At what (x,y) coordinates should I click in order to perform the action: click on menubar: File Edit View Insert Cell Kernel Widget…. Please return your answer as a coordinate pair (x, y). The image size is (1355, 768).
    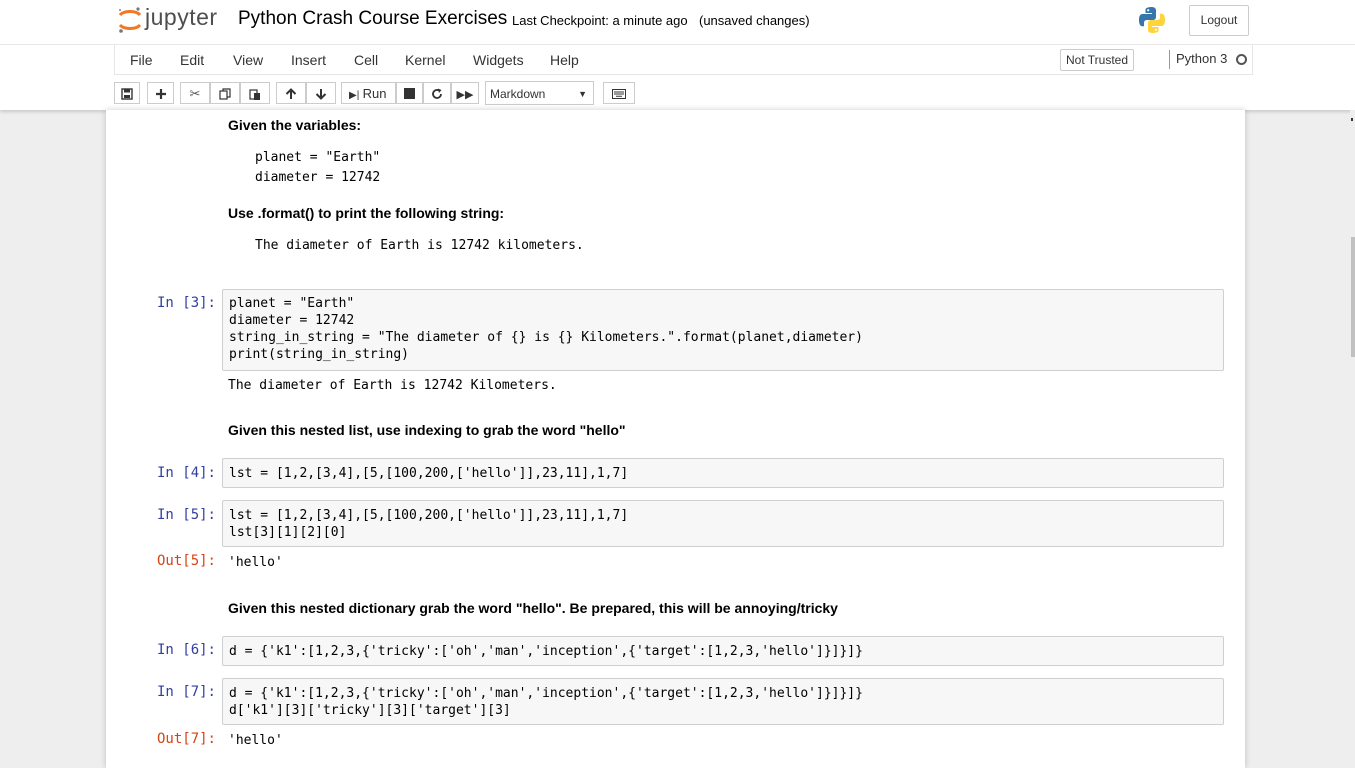
    Looking at the image, I should click on (677, 60).